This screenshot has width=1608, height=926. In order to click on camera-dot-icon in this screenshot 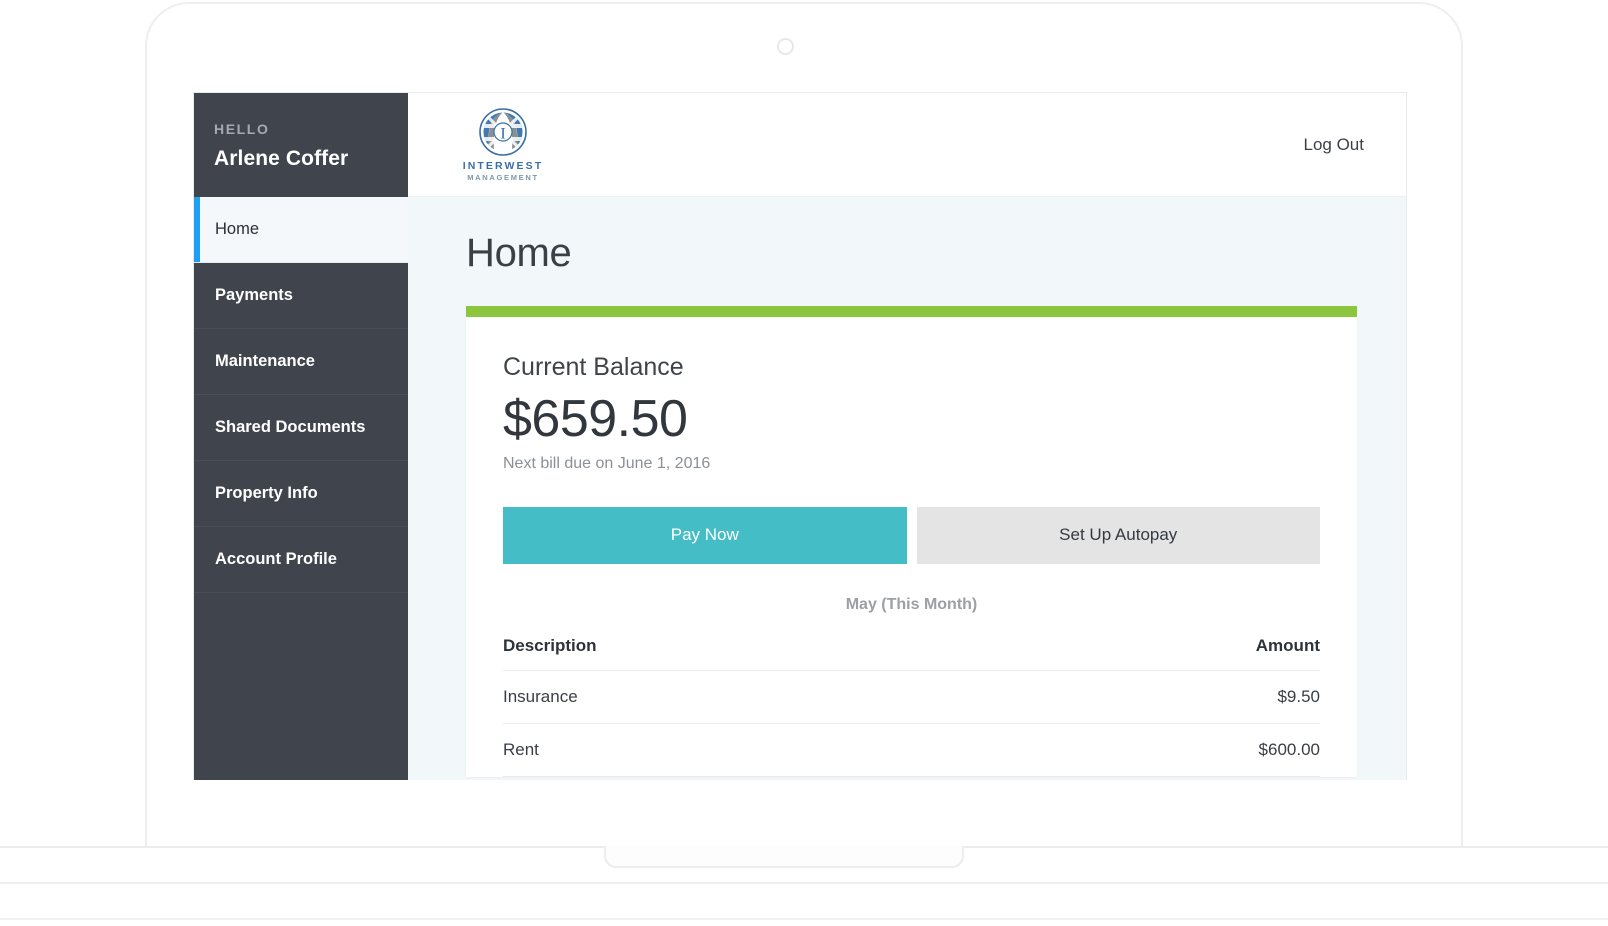, I will do `click(785, 46)`.